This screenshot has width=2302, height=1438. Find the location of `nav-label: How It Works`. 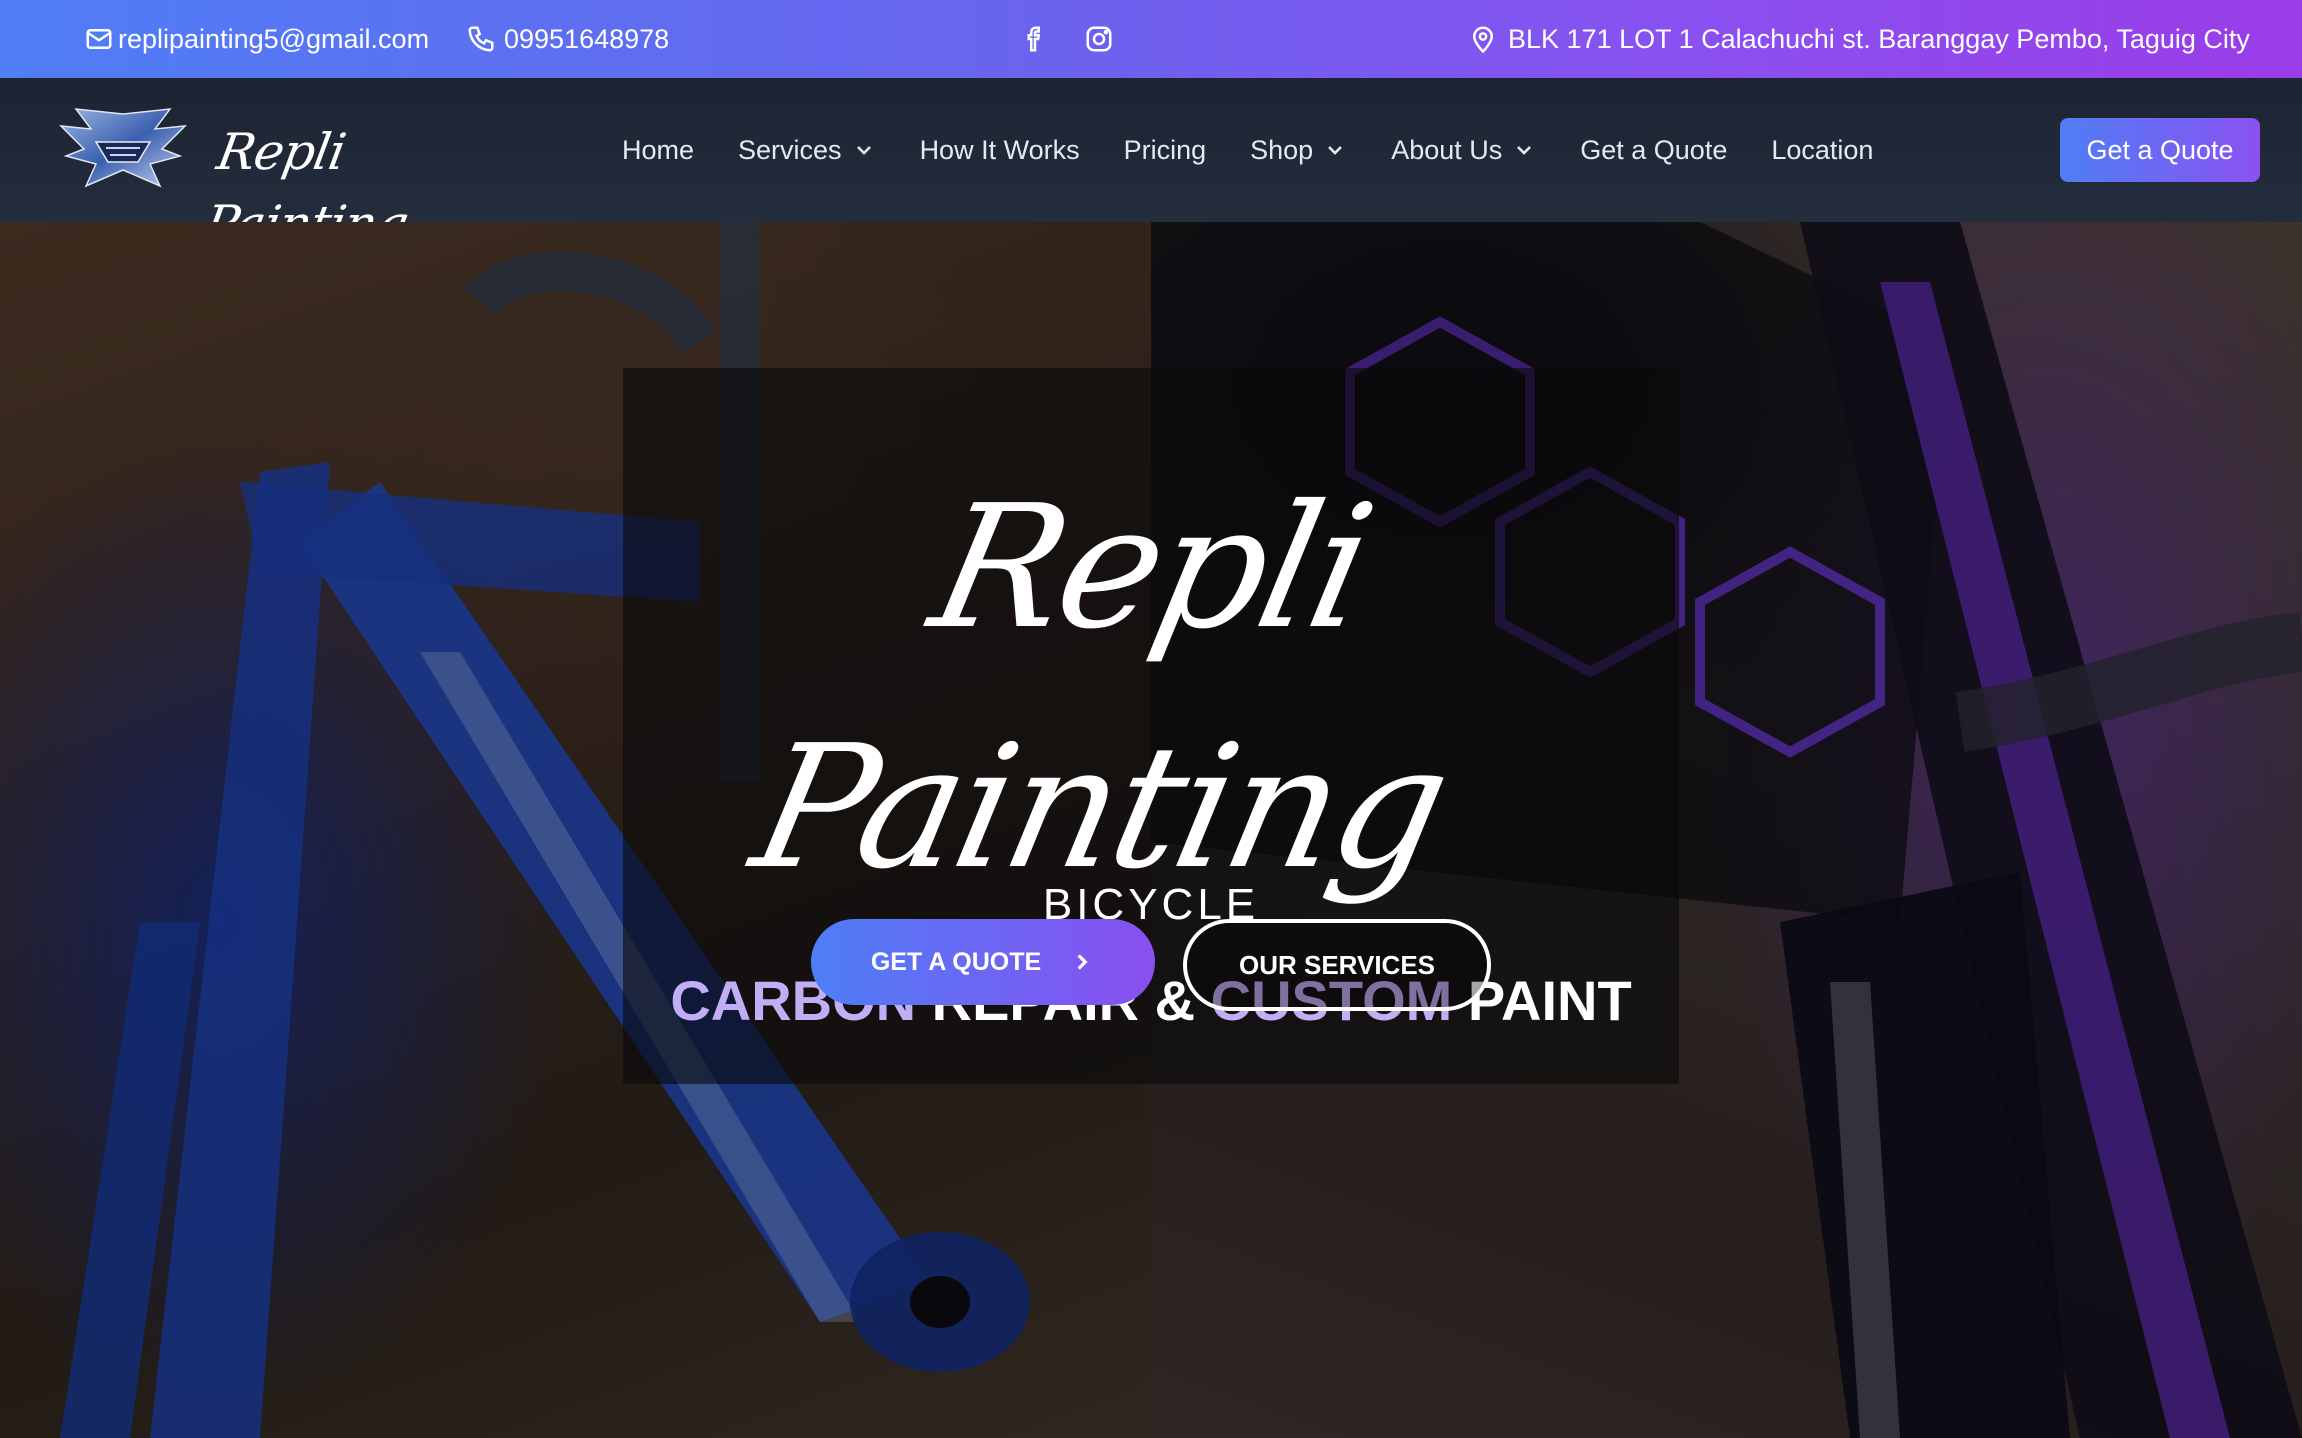

nav-label: How It Works is located at coordinates (999, 149).